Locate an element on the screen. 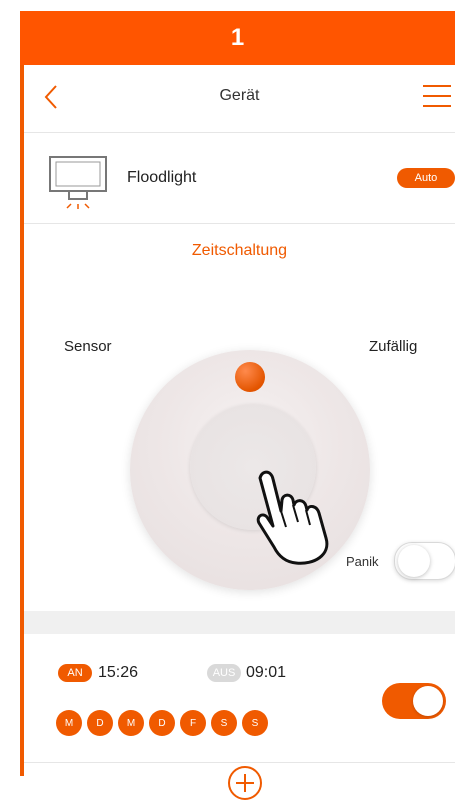 The height and width of the screenshot is (806, 455). dial-knob is located at coordinates (250, 377).